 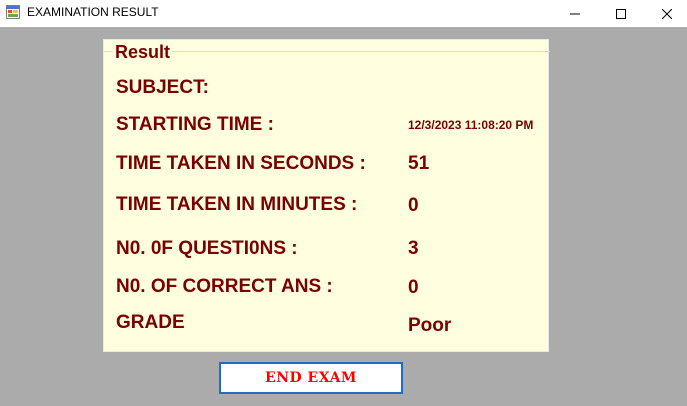 I want to click on starting-time-label: STARTING TIME :, so click(x=195, y=124).